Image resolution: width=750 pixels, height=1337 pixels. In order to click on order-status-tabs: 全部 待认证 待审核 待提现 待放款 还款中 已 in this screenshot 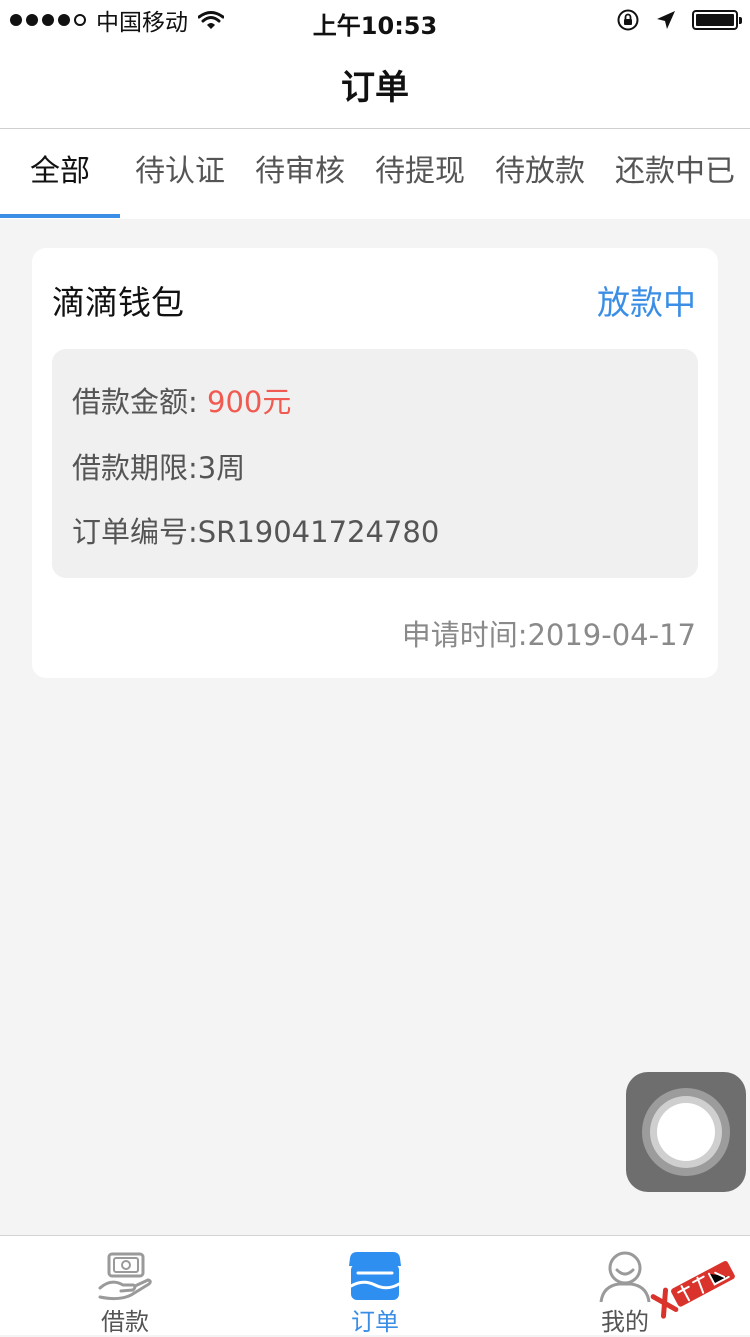, I will do `click(375, 174)`.